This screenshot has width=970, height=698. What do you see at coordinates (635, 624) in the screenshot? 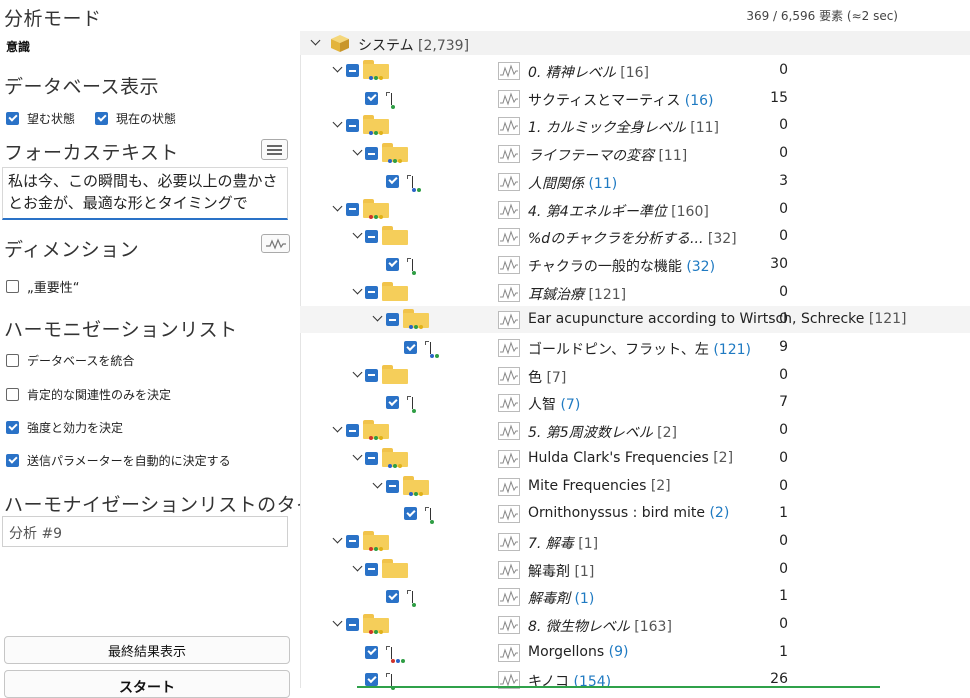
I see `tree-folder-row: 0 8. 微生物レベル [163]` at bounding box center [635, 624].